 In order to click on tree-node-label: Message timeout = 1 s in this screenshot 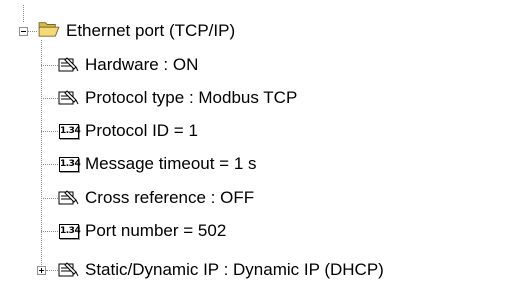, I will do `click(171, 164)`.